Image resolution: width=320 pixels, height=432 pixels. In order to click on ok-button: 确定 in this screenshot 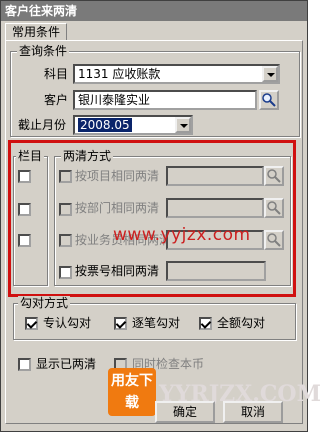, I will do `click(185, 412)`.